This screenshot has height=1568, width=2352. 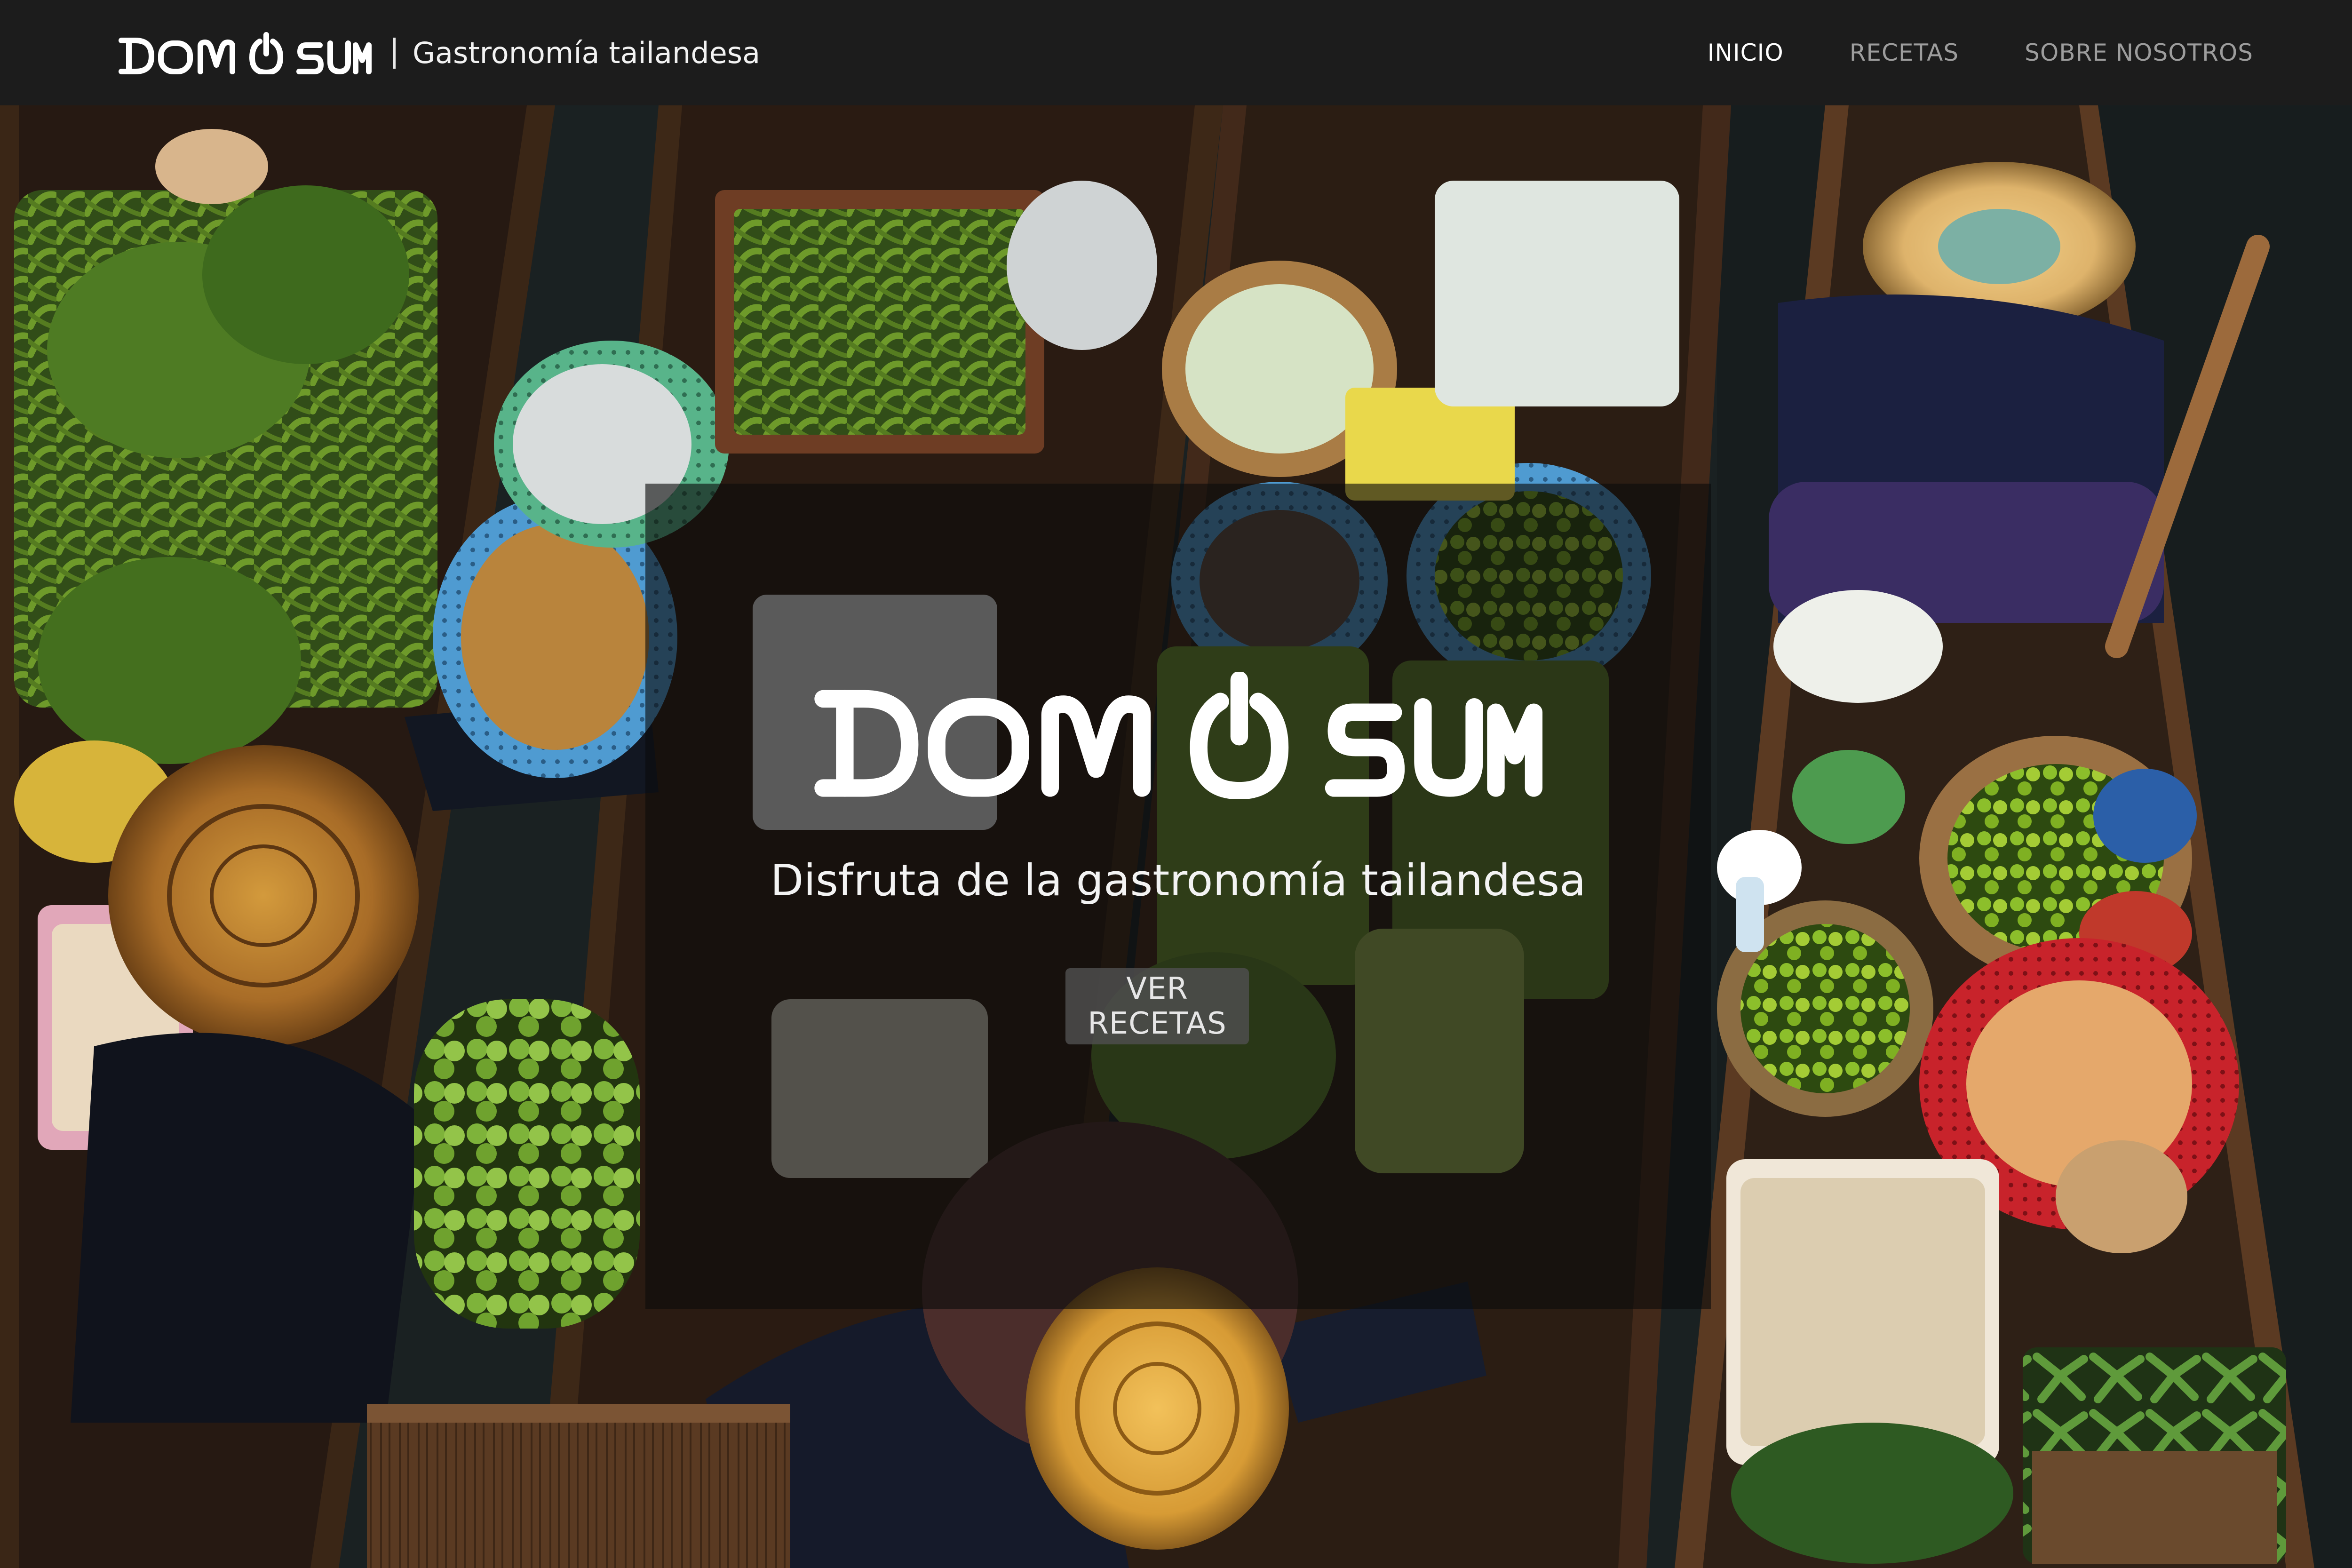 I want to click on brand-home-link: Gastronomía tailandesa, so click(x=439, y=53).